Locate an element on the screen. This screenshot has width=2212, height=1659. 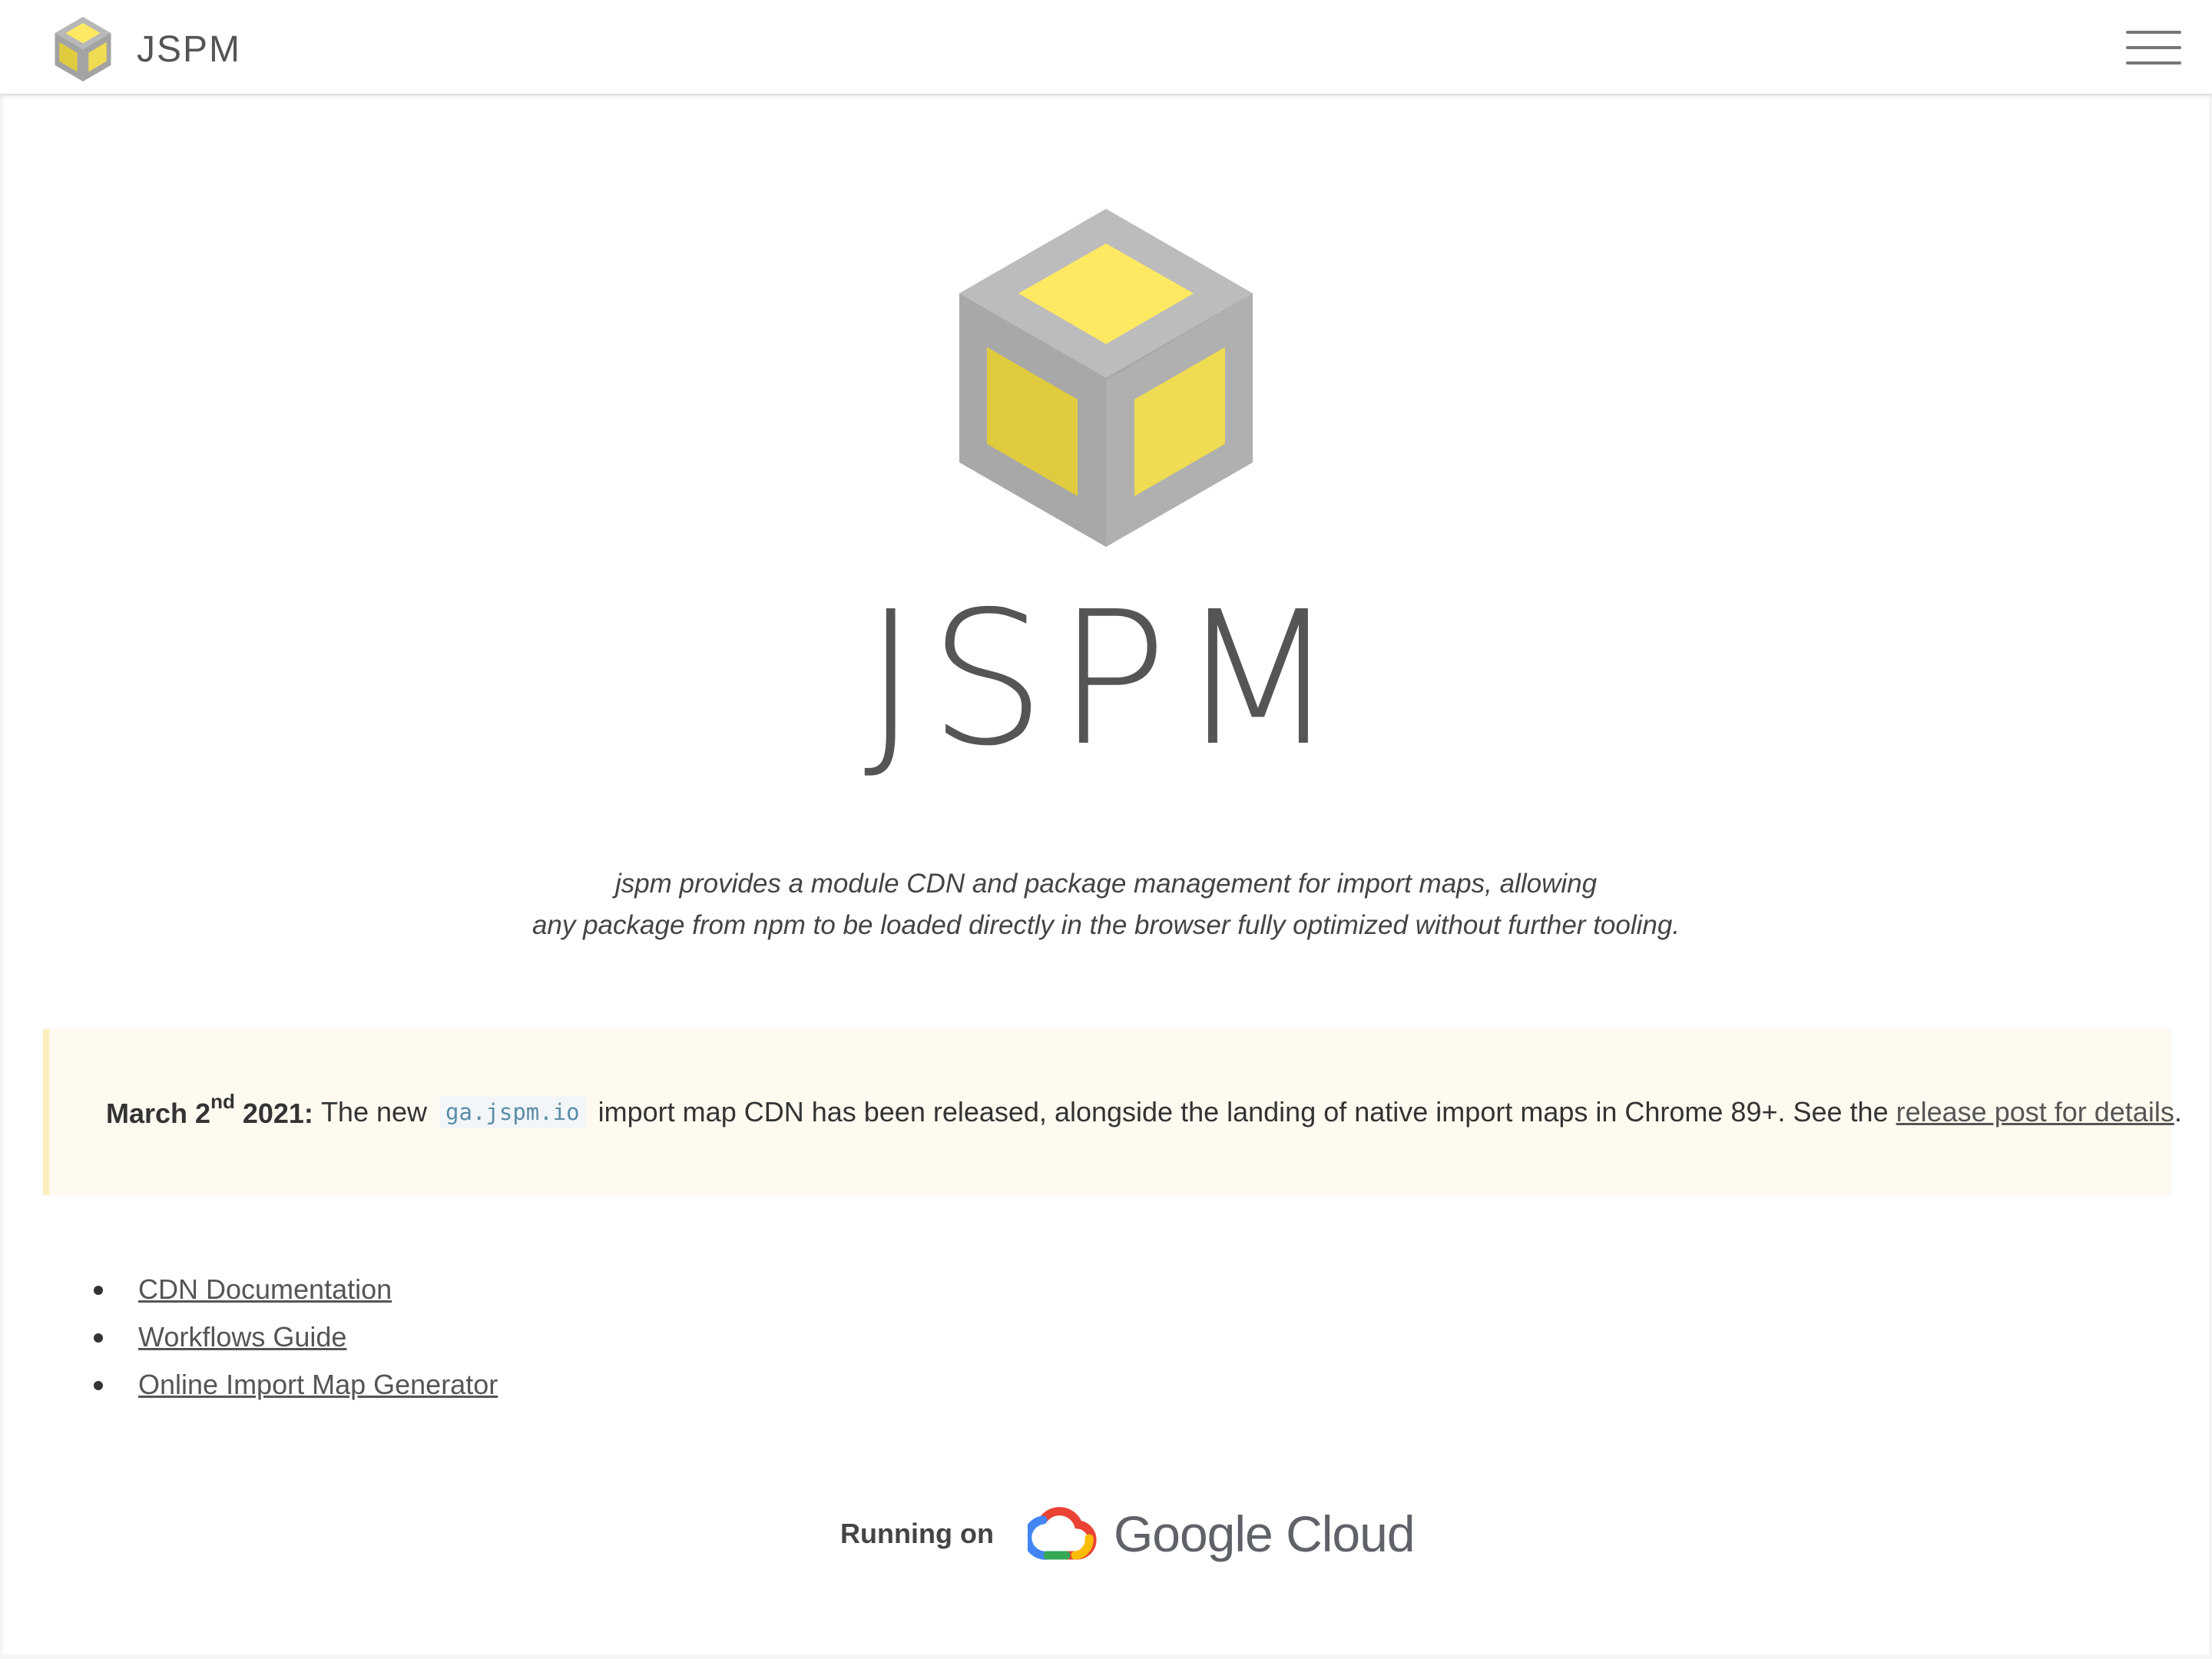
hamburger-menu-icon is located at coordinates (2153, 48).